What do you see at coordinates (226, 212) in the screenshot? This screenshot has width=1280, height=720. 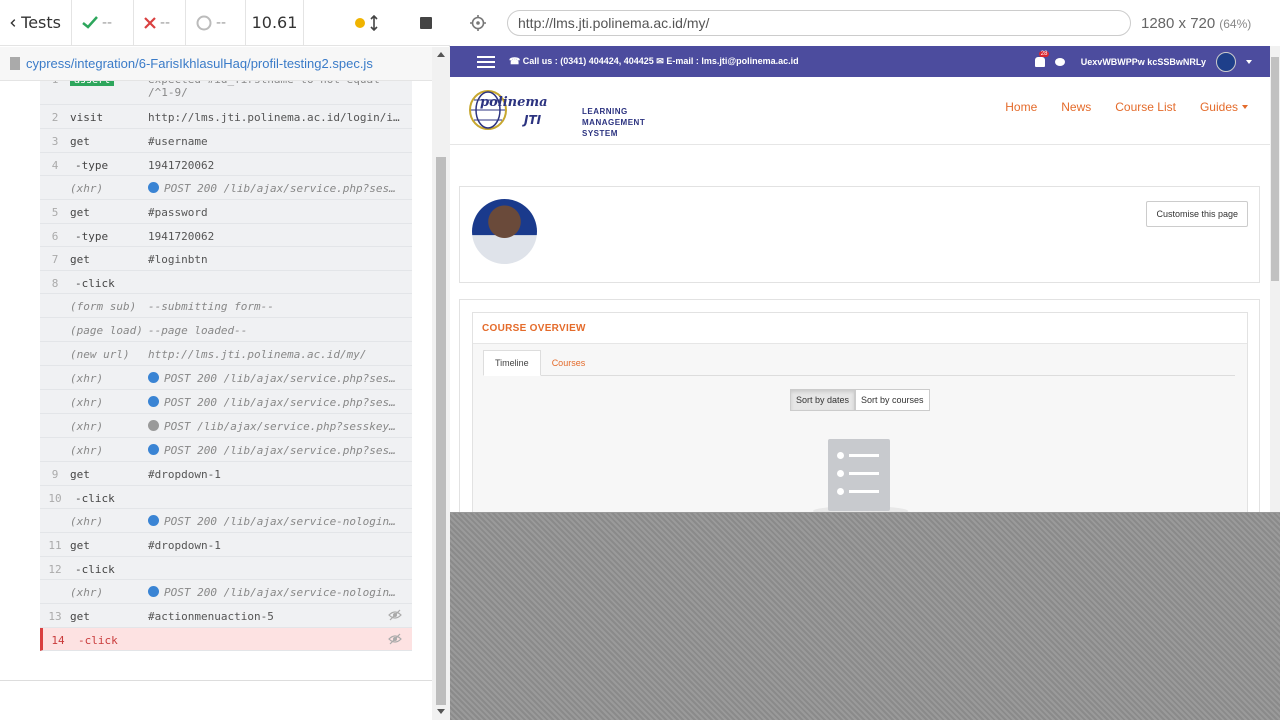 I see `command-row: 5 get #password` at bounding box center [226, 212].